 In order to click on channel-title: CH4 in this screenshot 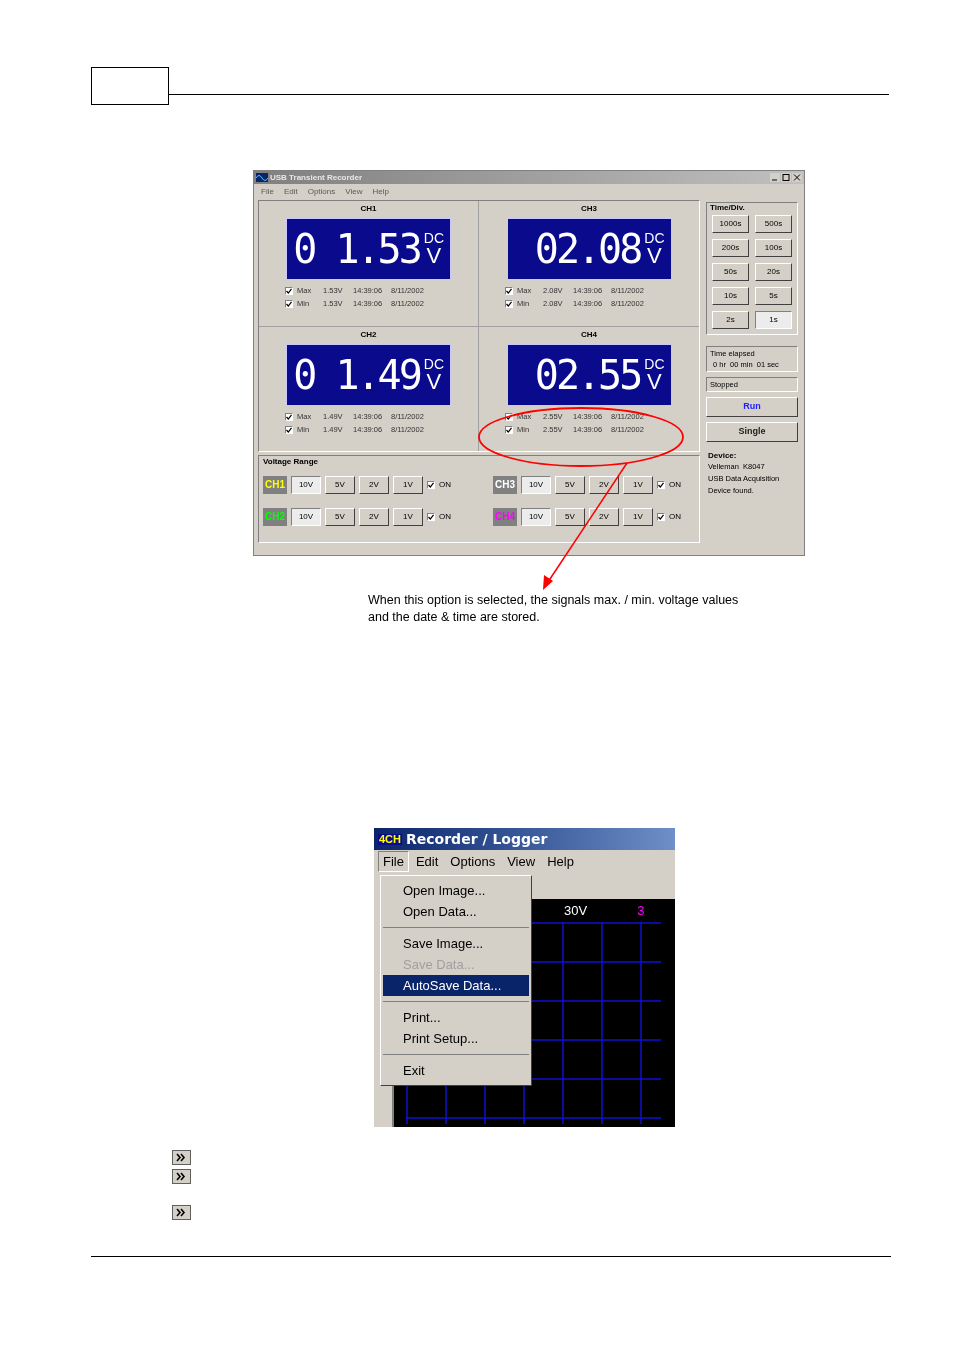, I will do `click(589, 334)`.